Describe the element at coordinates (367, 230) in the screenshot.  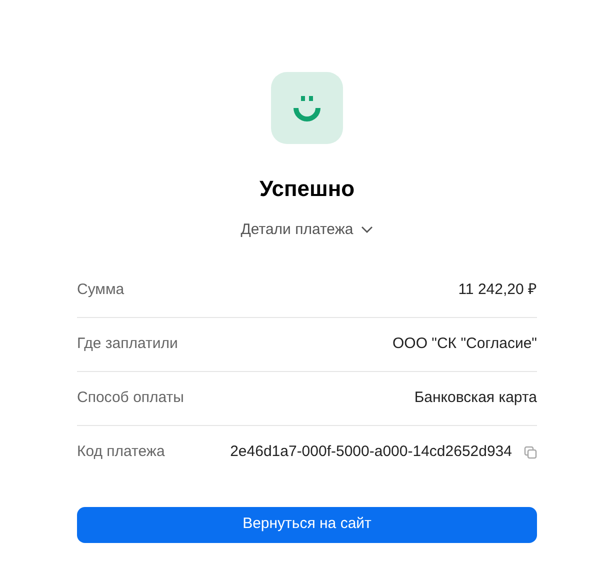
I see `chevron-icon` at that location.